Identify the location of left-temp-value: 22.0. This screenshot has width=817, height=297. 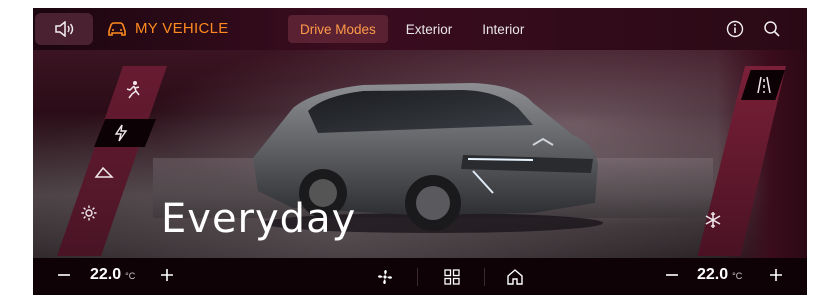
(106, 274).